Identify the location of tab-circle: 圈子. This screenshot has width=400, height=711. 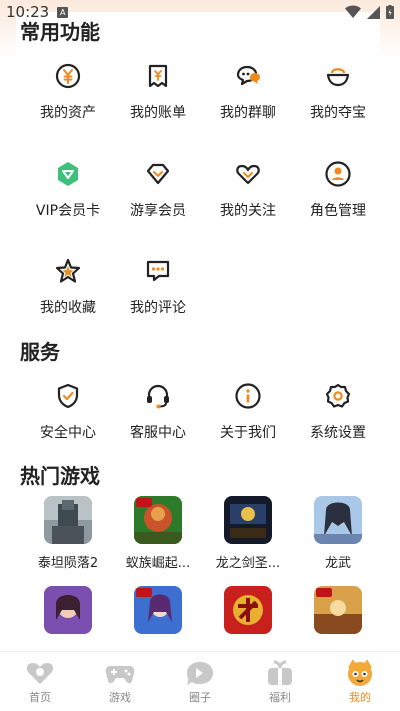
(200, 681).